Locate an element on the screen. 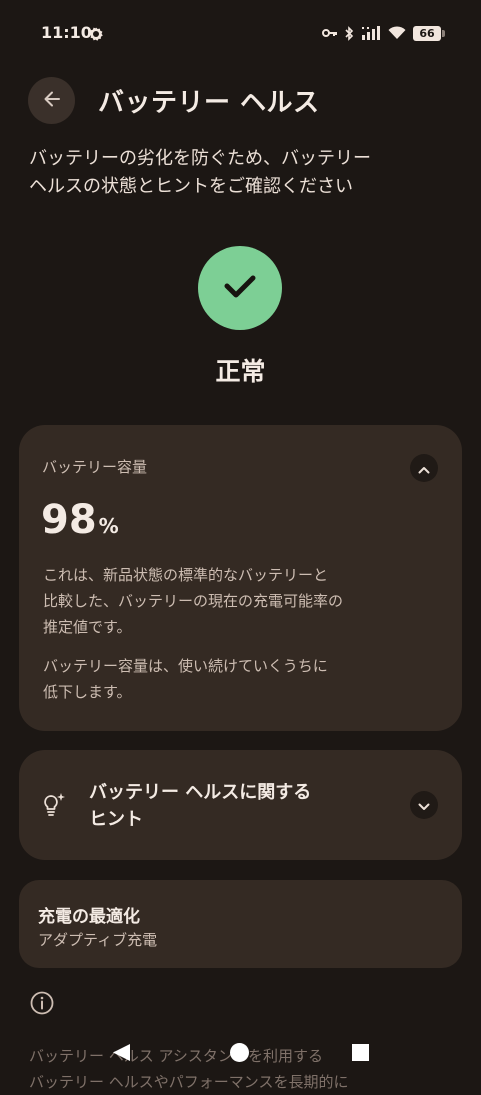 This screenshot has width=481, height=1095. health-status-badge is located at coordinates (240, 288).